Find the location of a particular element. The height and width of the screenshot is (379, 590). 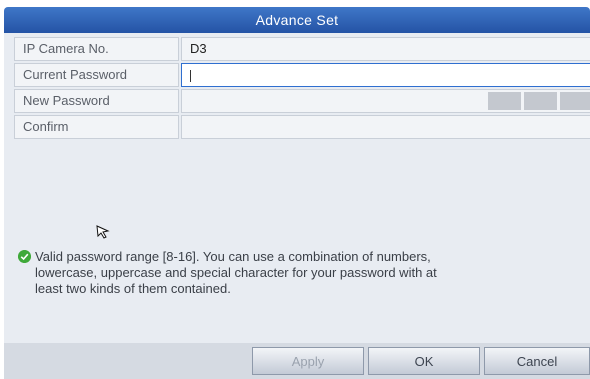

row-current-password: Current Password is located at coordinates (302, 75).